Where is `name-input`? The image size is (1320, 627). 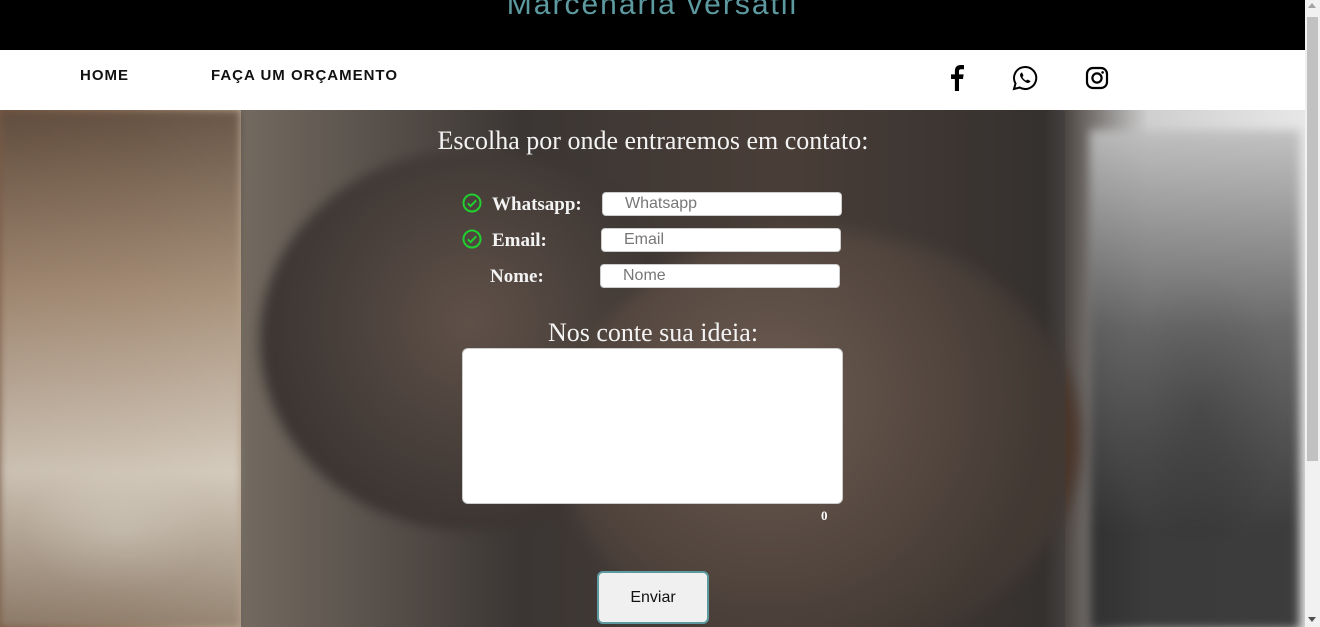 name-input is located at coordinates (720, 276).